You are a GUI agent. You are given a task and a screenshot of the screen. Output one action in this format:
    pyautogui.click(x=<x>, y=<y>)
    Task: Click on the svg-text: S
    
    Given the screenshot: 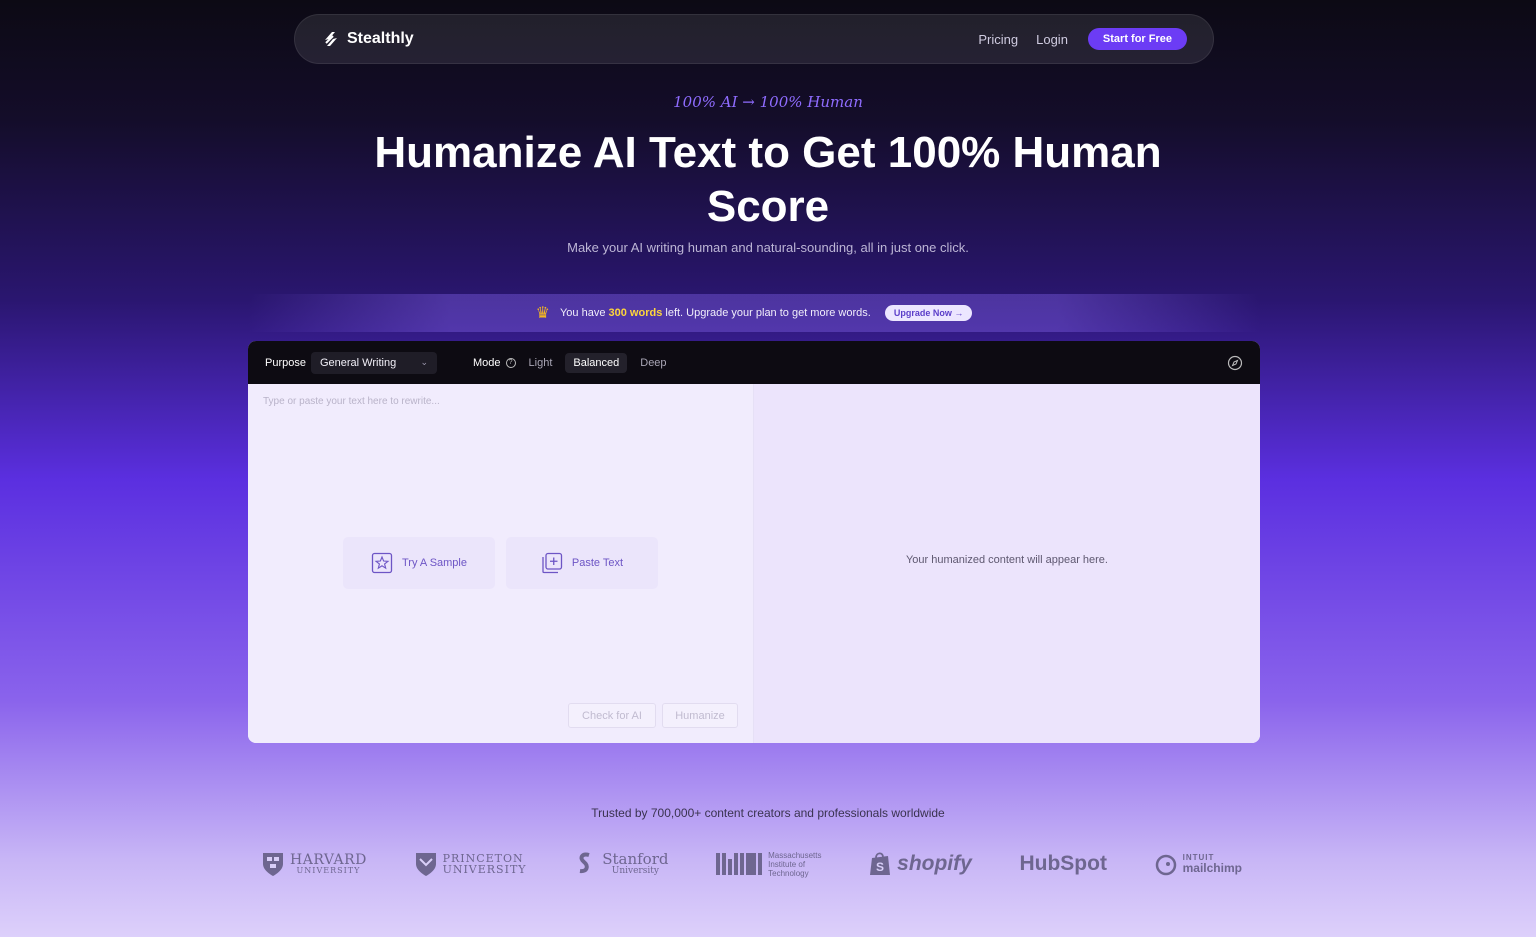 What is the action you would take?
    pyautogui.click(x=880, y=867)
    